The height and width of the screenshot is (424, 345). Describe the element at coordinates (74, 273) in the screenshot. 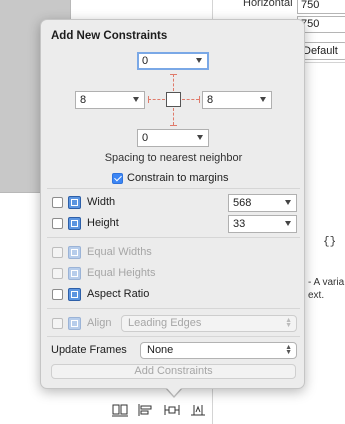

I see `equal-heights-icon` at that location.